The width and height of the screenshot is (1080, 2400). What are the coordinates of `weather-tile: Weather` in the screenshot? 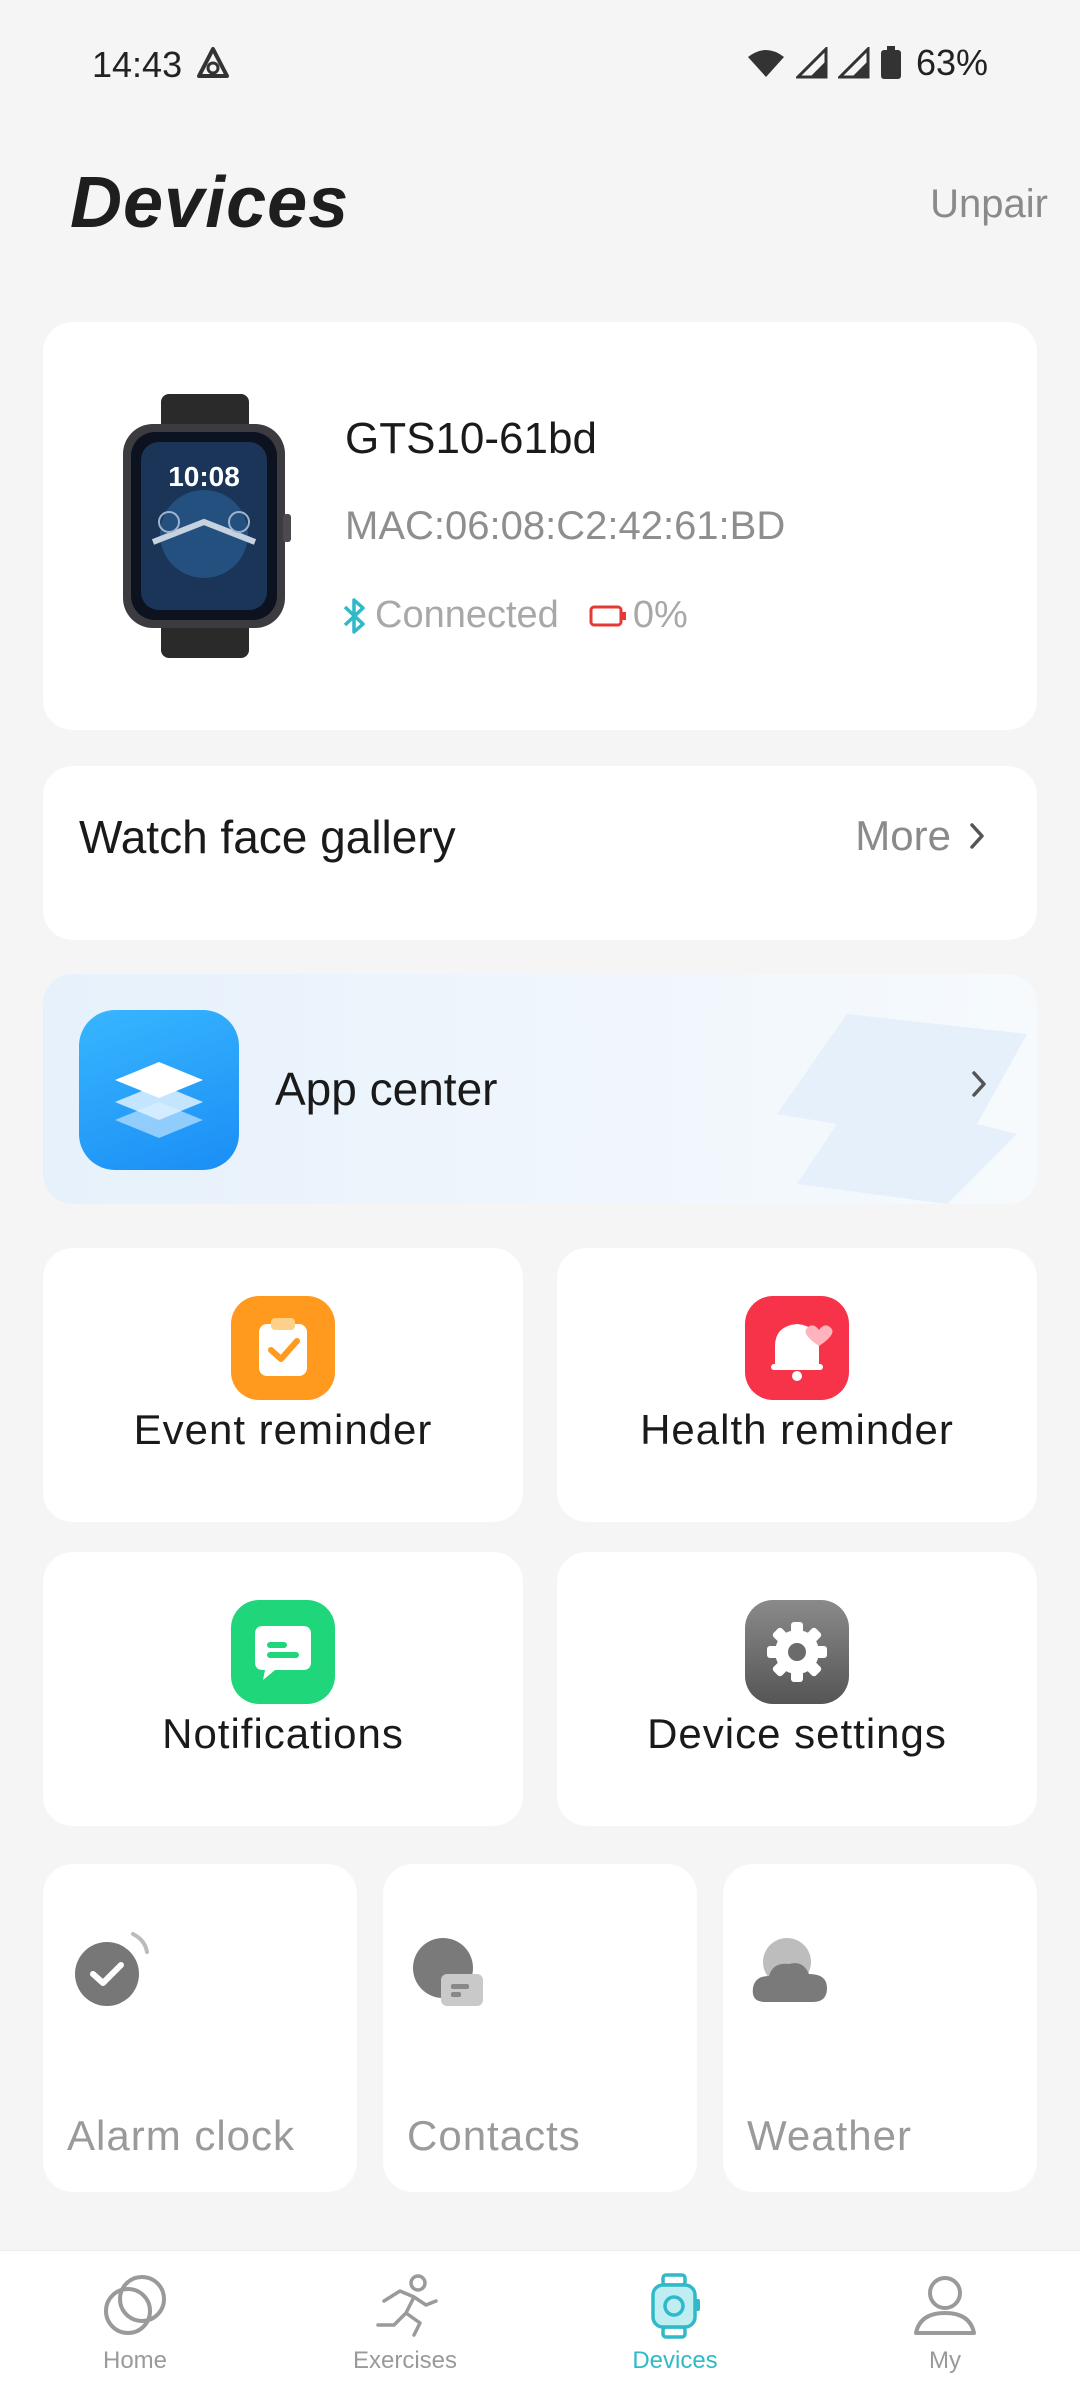 It's located at (880, 2028).